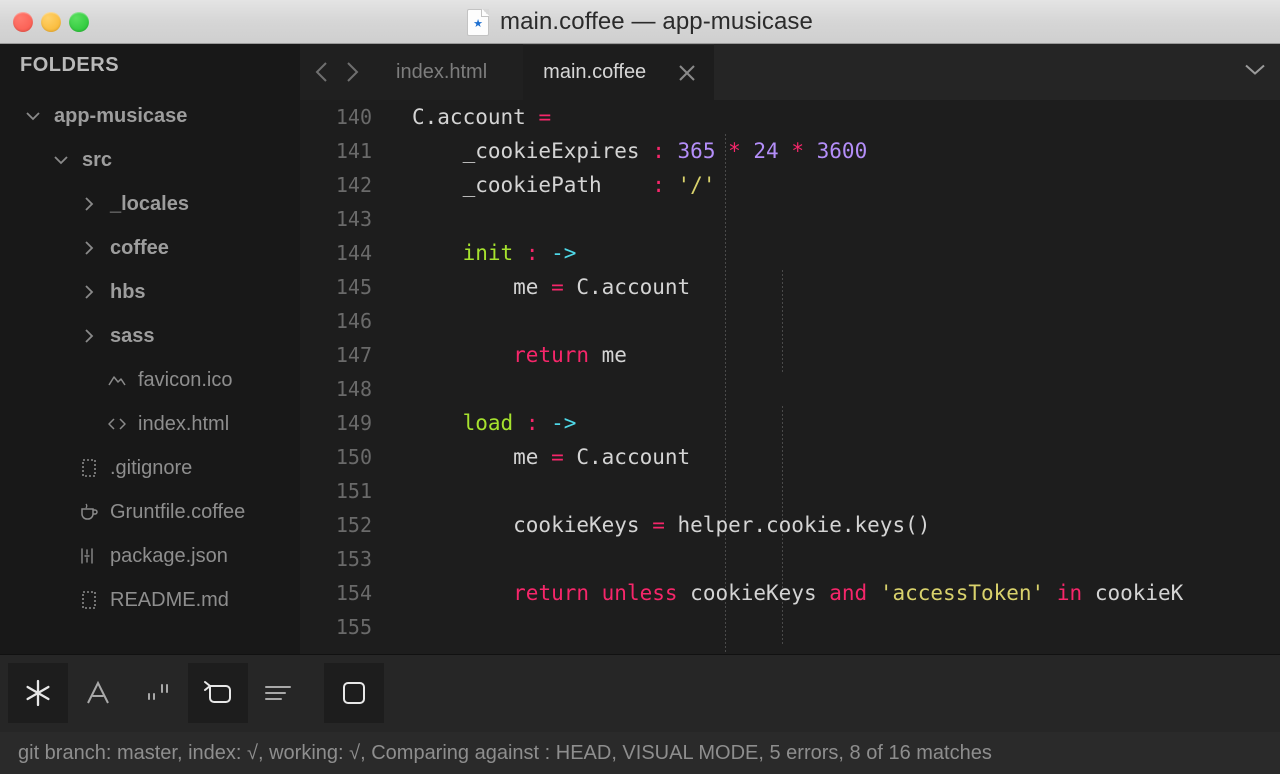  I want to click on token-plain: _cookiePath, so click(532, 185).